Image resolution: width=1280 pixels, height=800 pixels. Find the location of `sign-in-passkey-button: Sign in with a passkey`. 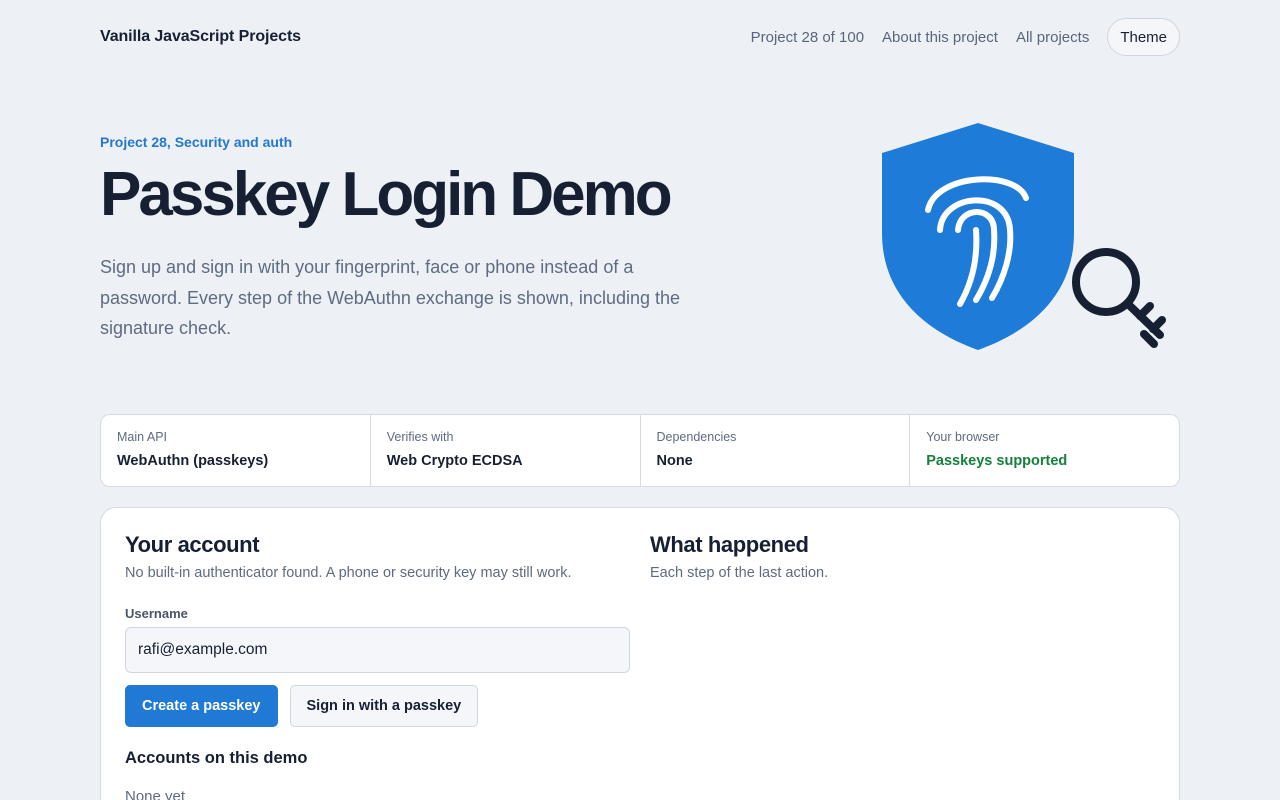

sign-in-passkey-button: Sign in with a passkey is located at coordinates (384, 706).